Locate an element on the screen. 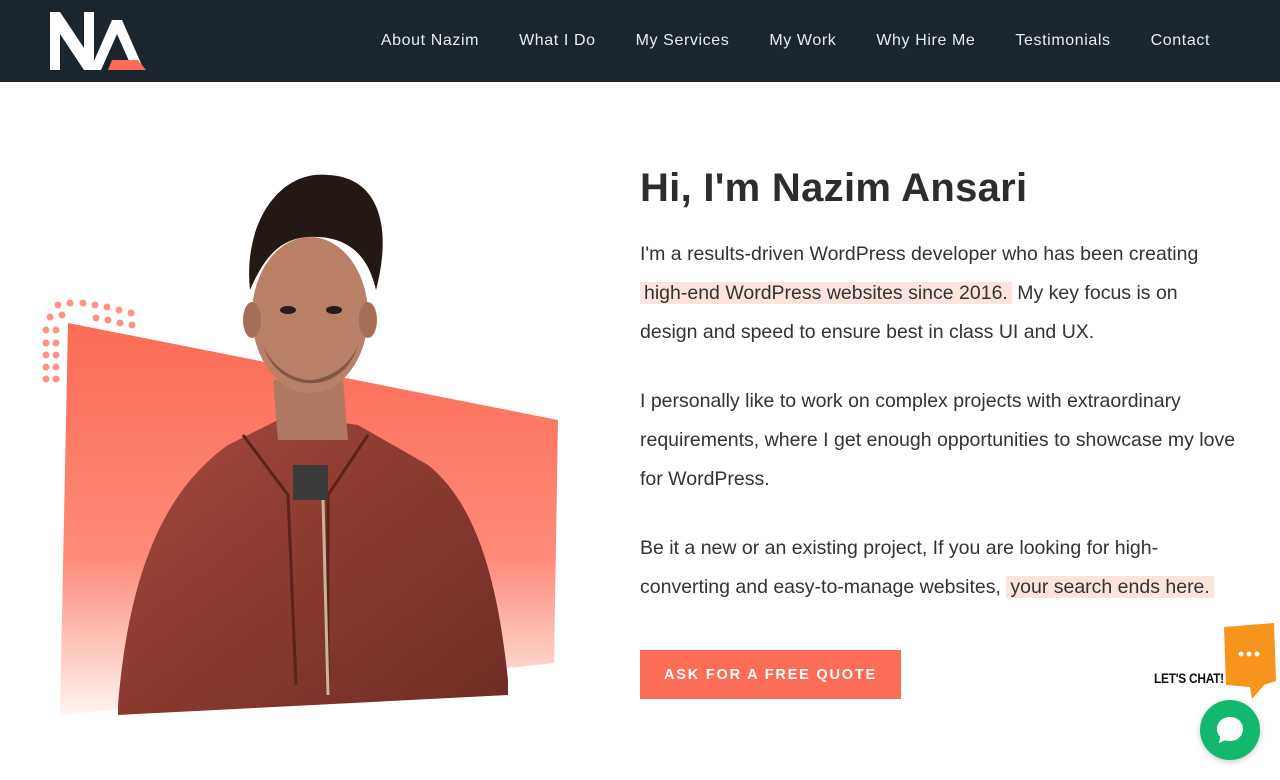 Image resolution: width=1280 pixels, height=780 pixels. nav-about: About Nazim is located at coordinates (430, 41).